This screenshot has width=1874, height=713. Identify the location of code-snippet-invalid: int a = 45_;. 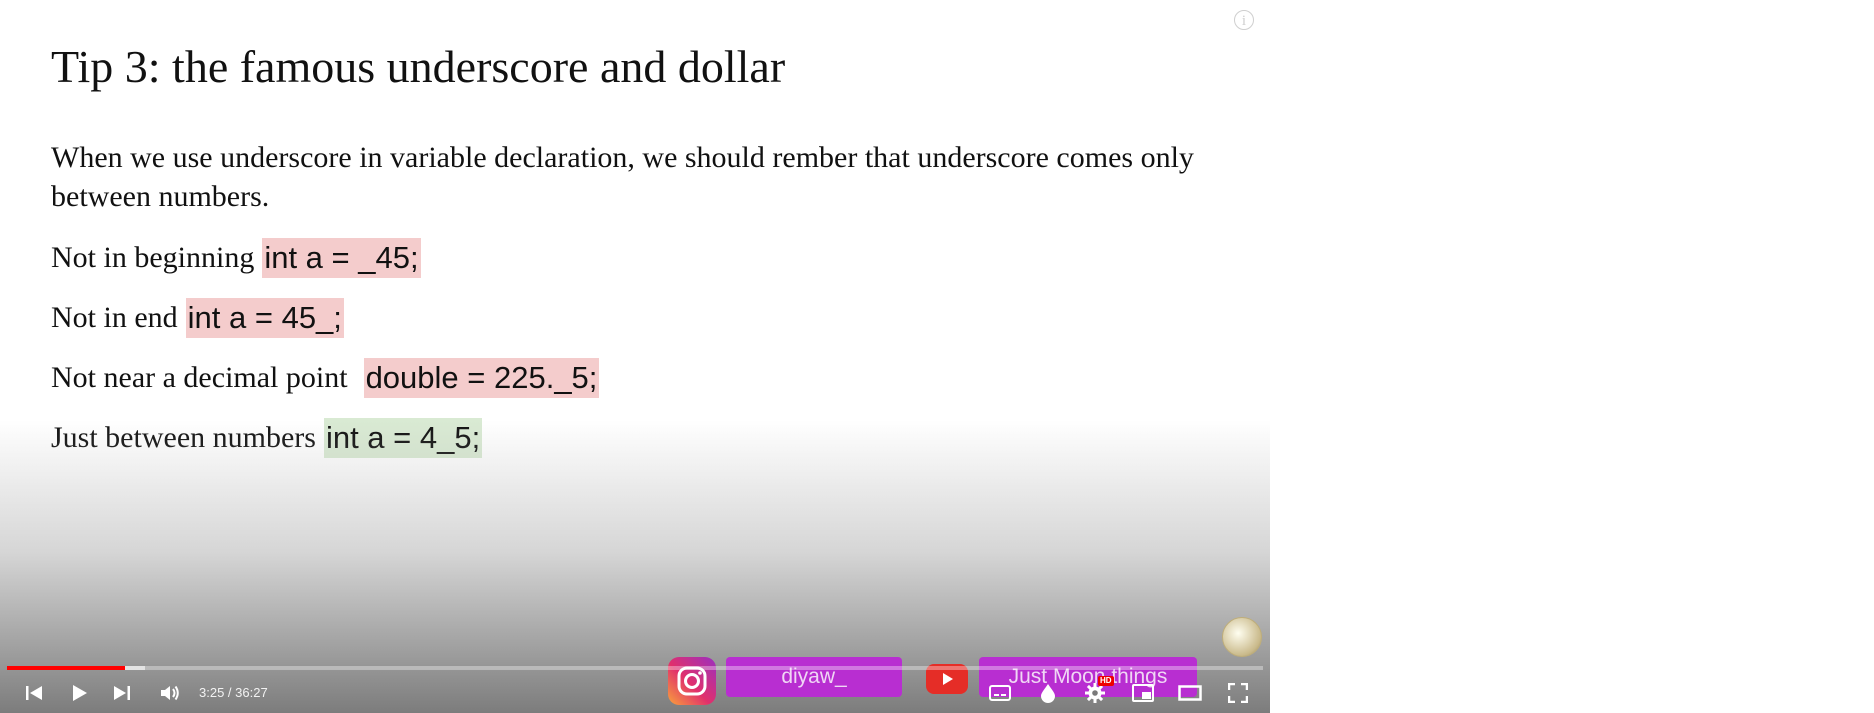
(264, 318).